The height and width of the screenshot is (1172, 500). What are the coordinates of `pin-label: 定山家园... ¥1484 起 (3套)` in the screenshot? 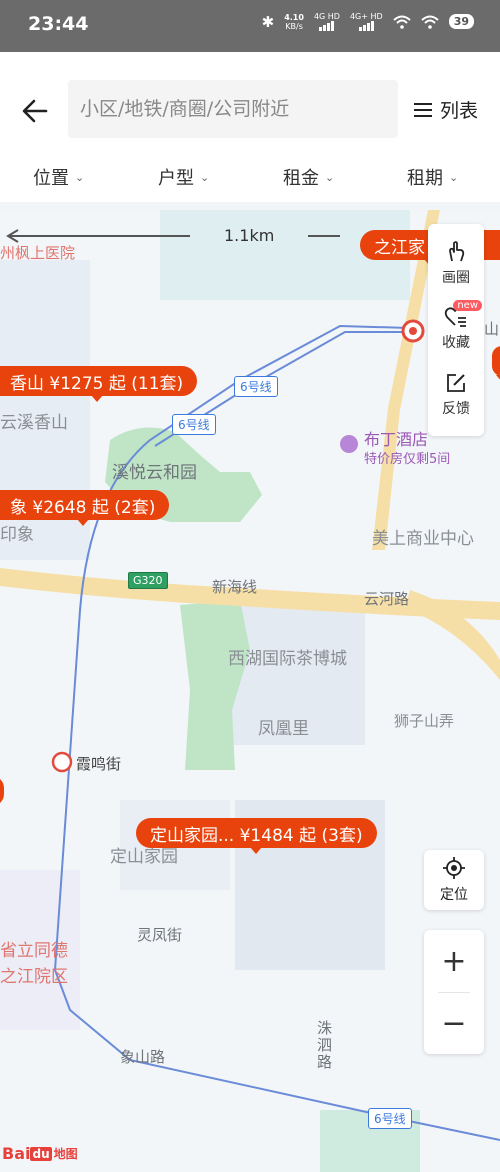 It's located at (256, 835).